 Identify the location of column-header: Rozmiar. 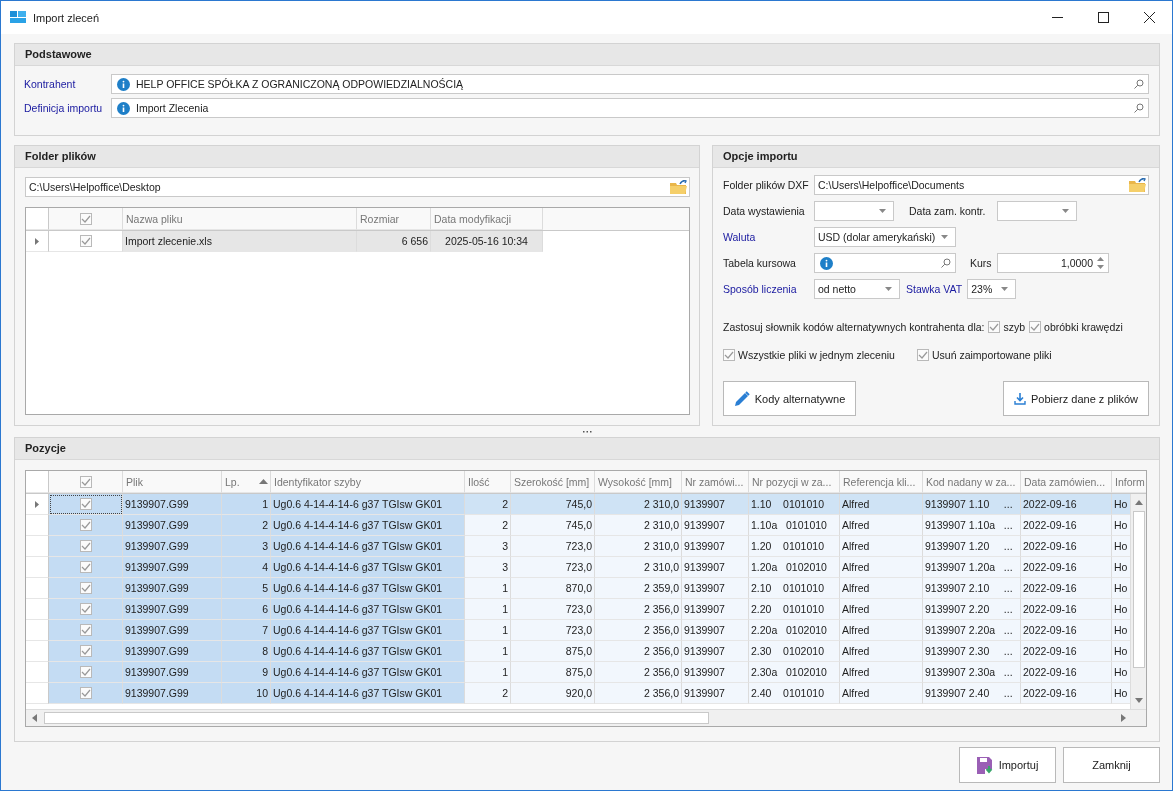
(394, 219).